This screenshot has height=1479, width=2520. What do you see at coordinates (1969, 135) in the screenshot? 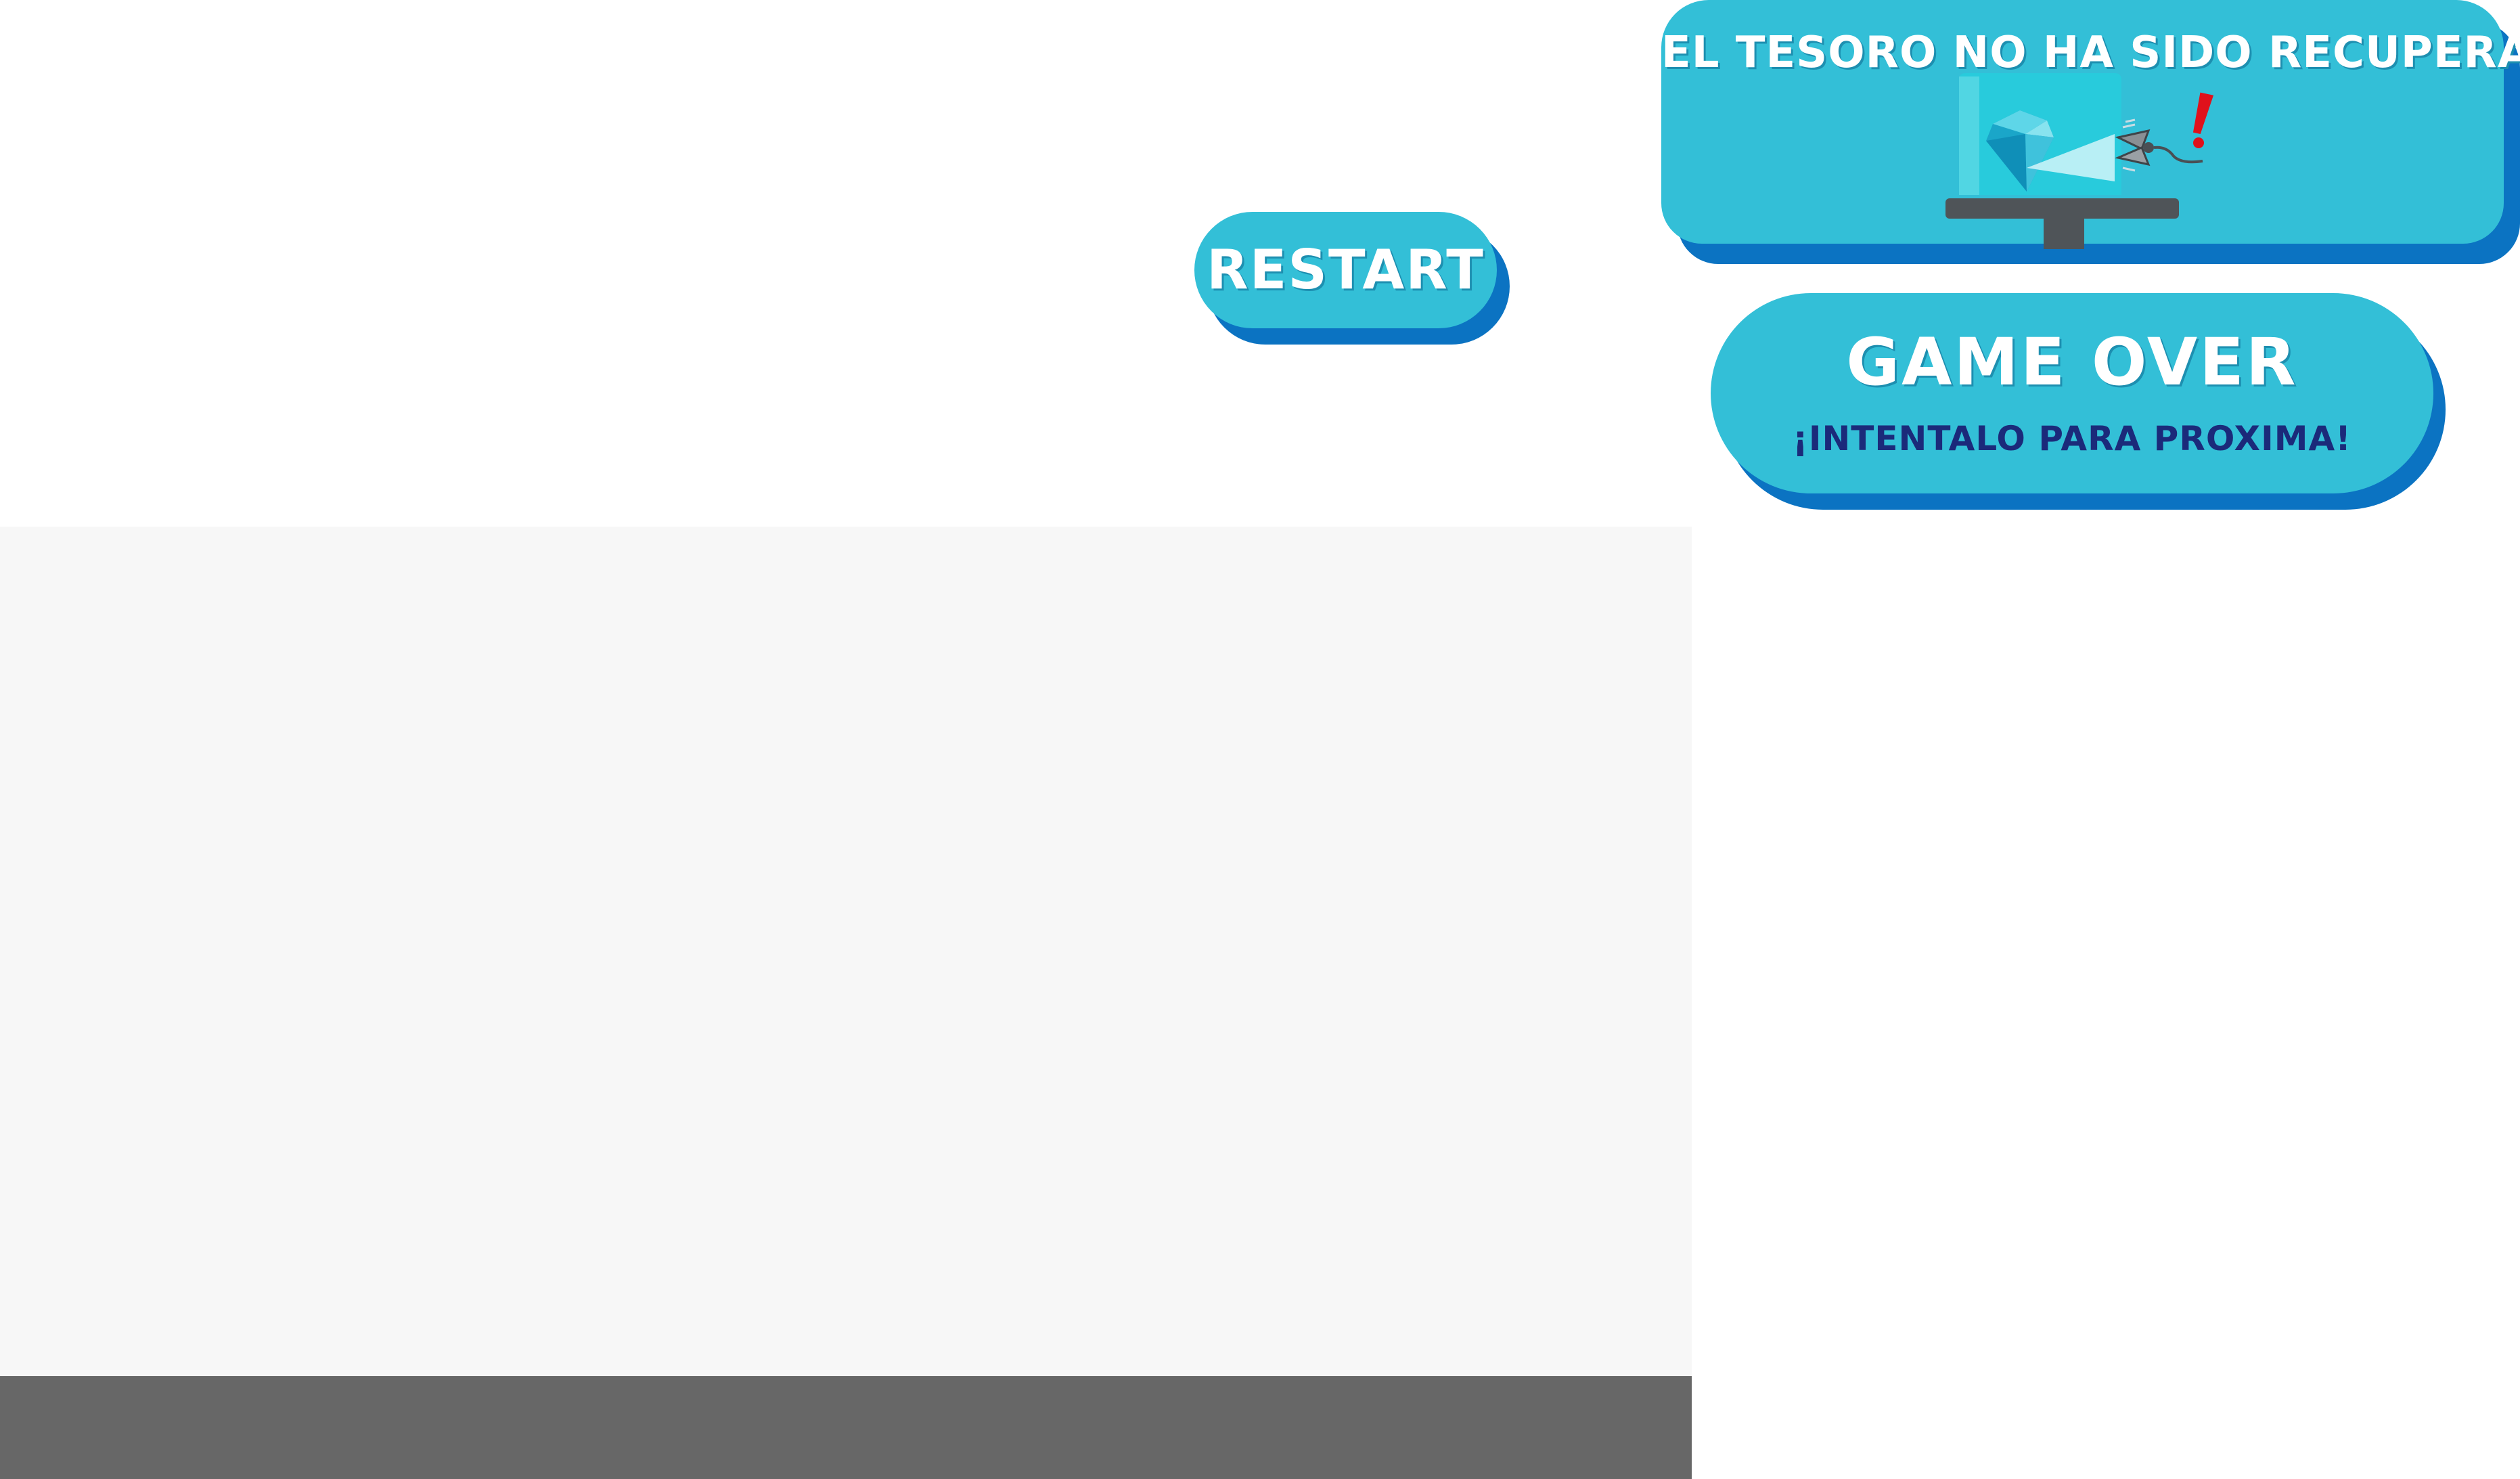
I see `case-glare` at bounding box center [1969, 135].